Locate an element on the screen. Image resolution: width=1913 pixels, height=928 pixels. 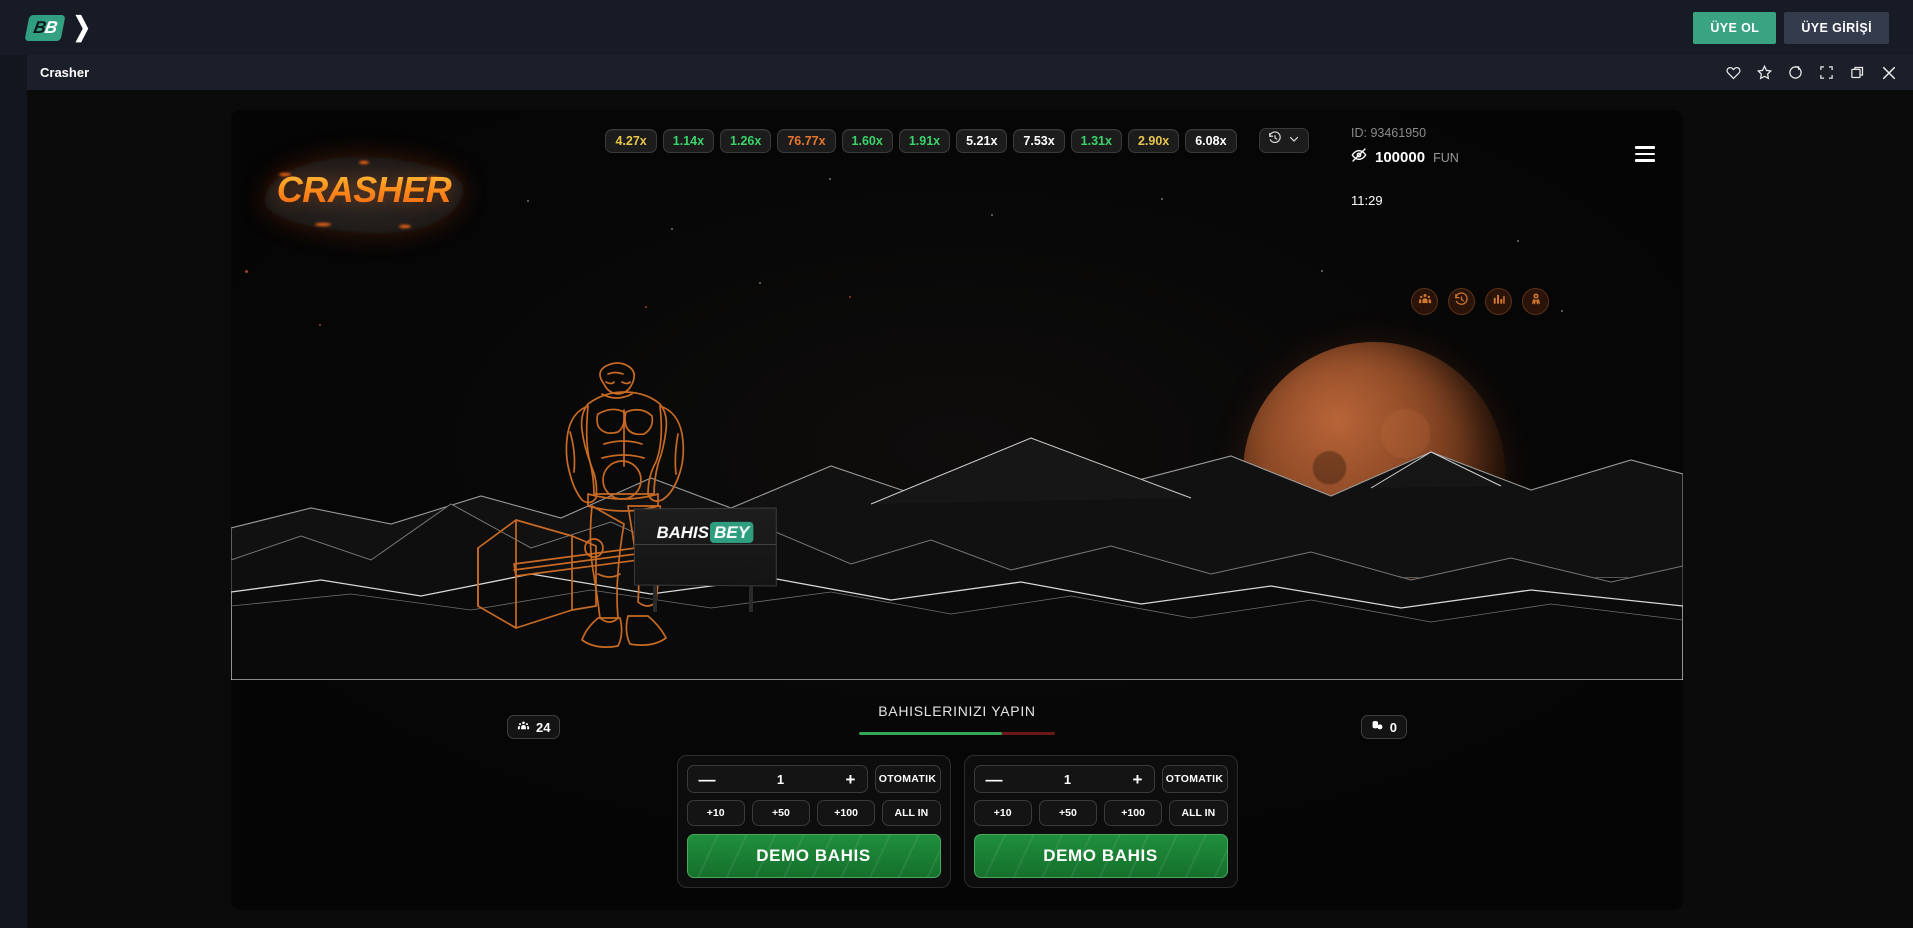
bet-amount-stepper-2: — 1 + is located at coordinates (1064, 779).